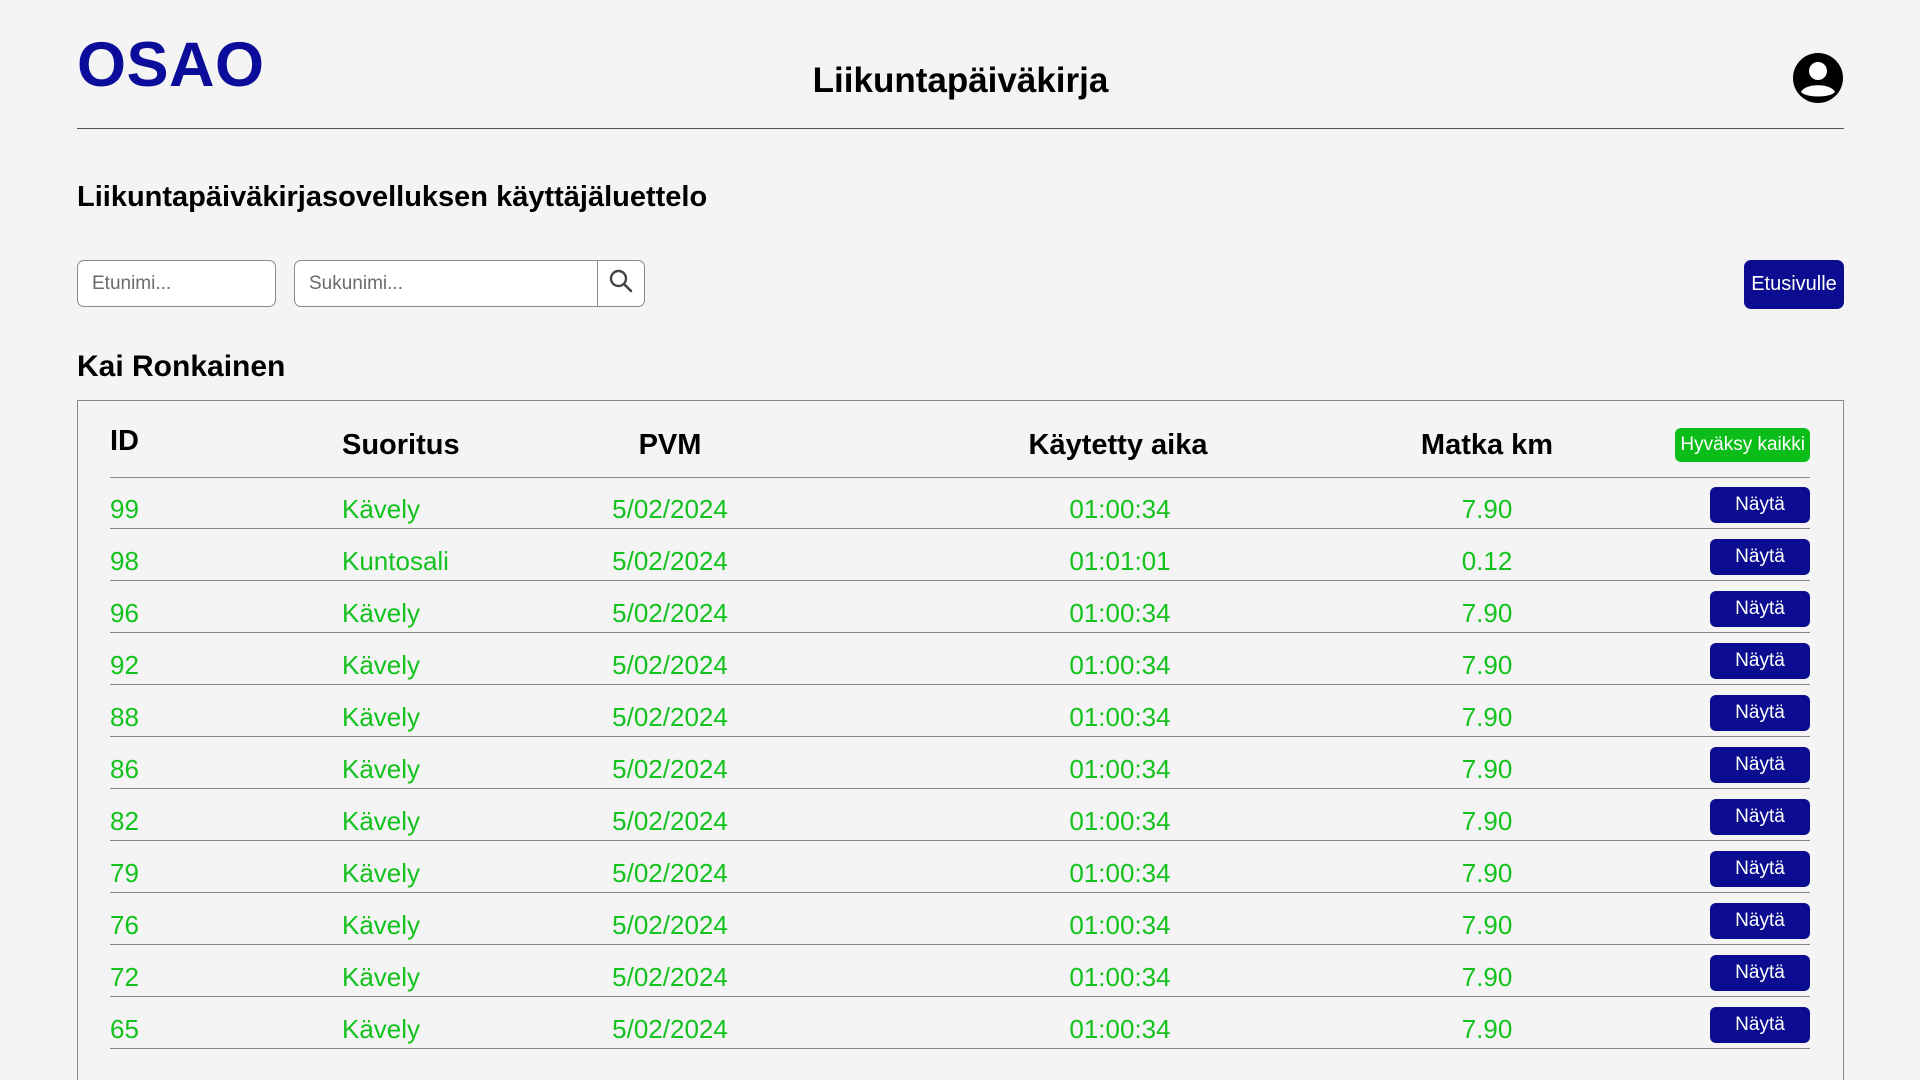 The width and height of the screenshot is (1920, 1080). I want to click on row-id: 72, so click(124, 977).